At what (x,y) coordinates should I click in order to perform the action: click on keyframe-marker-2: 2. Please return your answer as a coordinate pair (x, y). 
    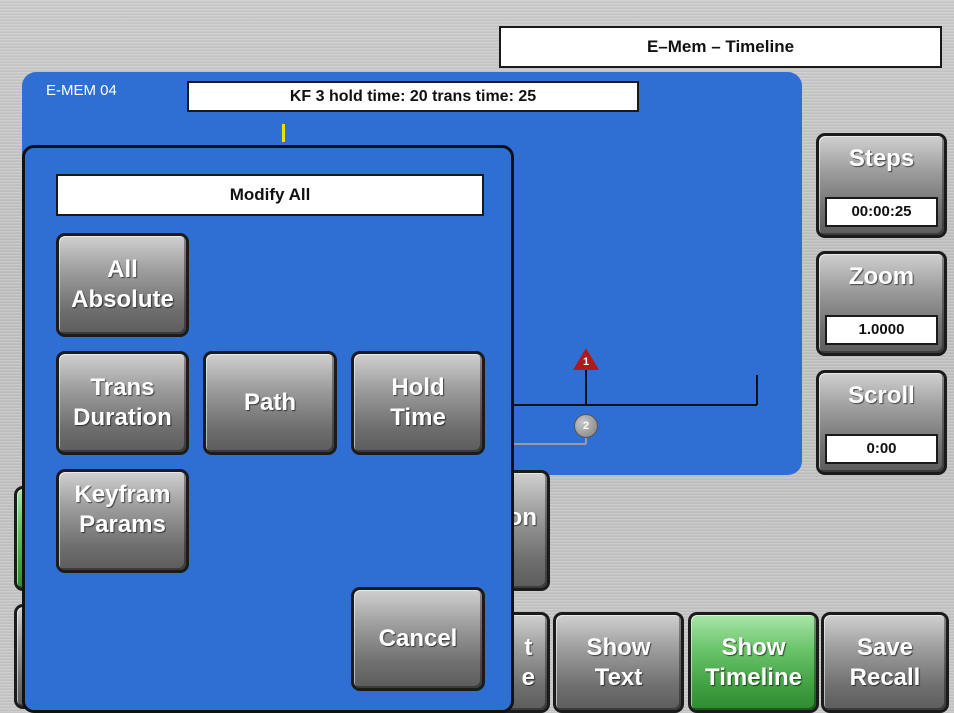
    Looking at the image, I should click on (586, 426).